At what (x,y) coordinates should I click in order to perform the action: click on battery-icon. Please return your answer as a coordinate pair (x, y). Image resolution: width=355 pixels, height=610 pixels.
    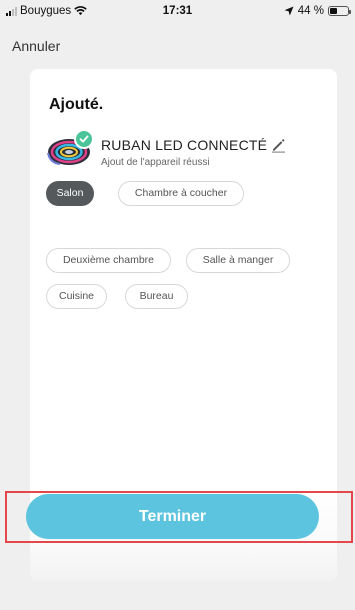
    Looking at the image, I should click on (339, 11).